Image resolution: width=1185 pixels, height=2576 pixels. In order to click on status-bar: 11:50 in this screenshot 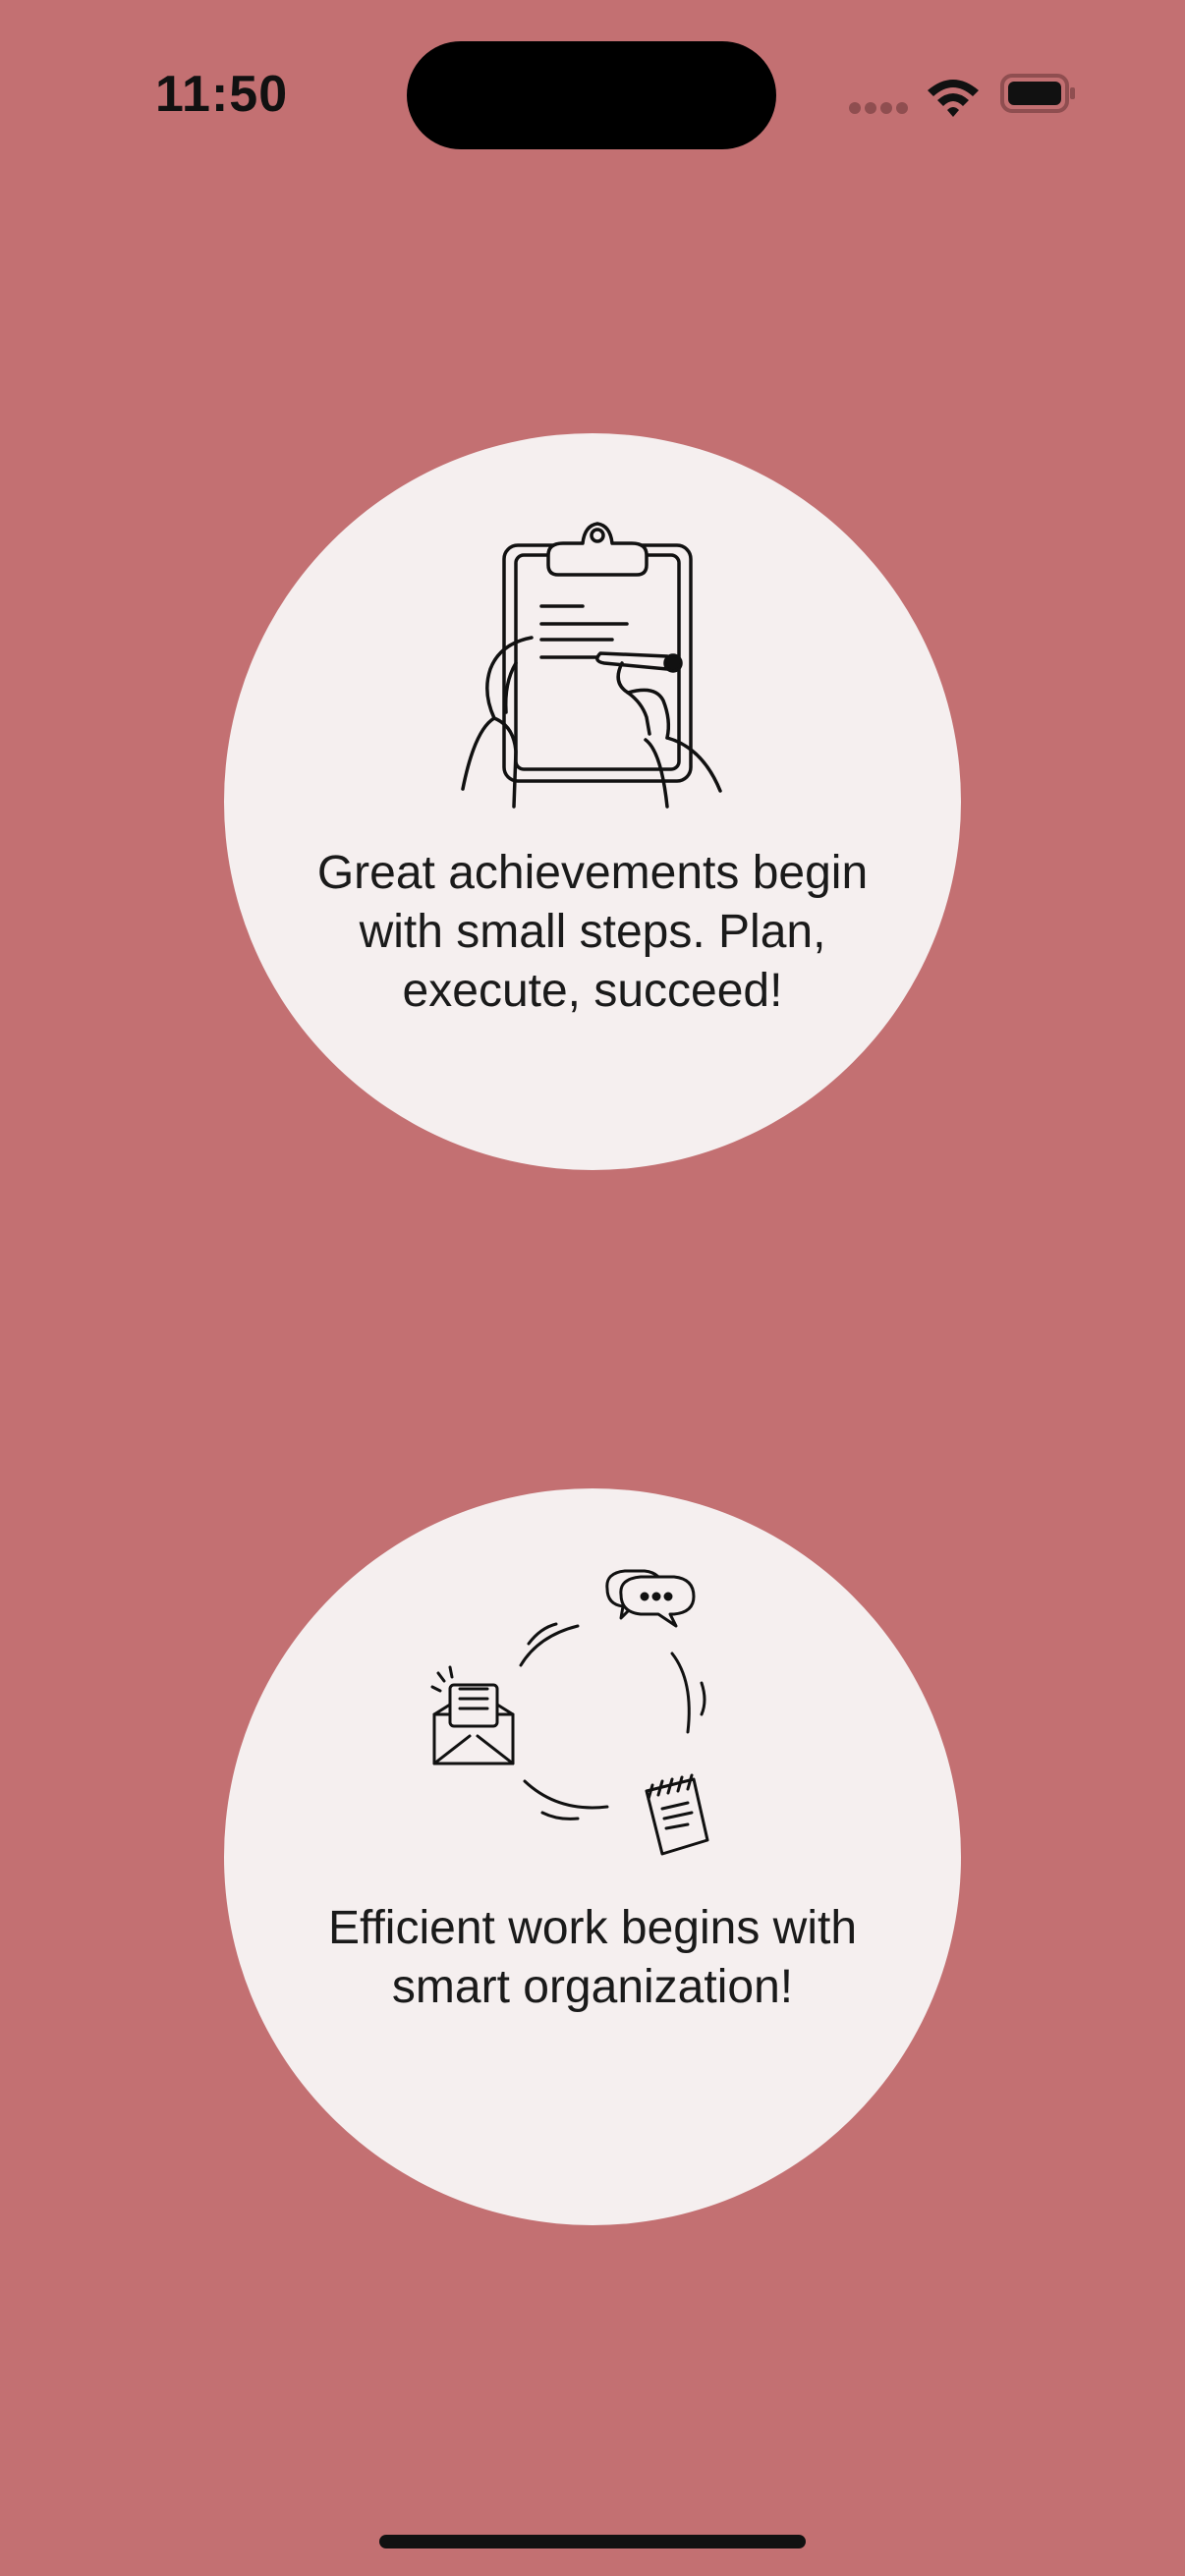, I will do `click(592, 98)`.